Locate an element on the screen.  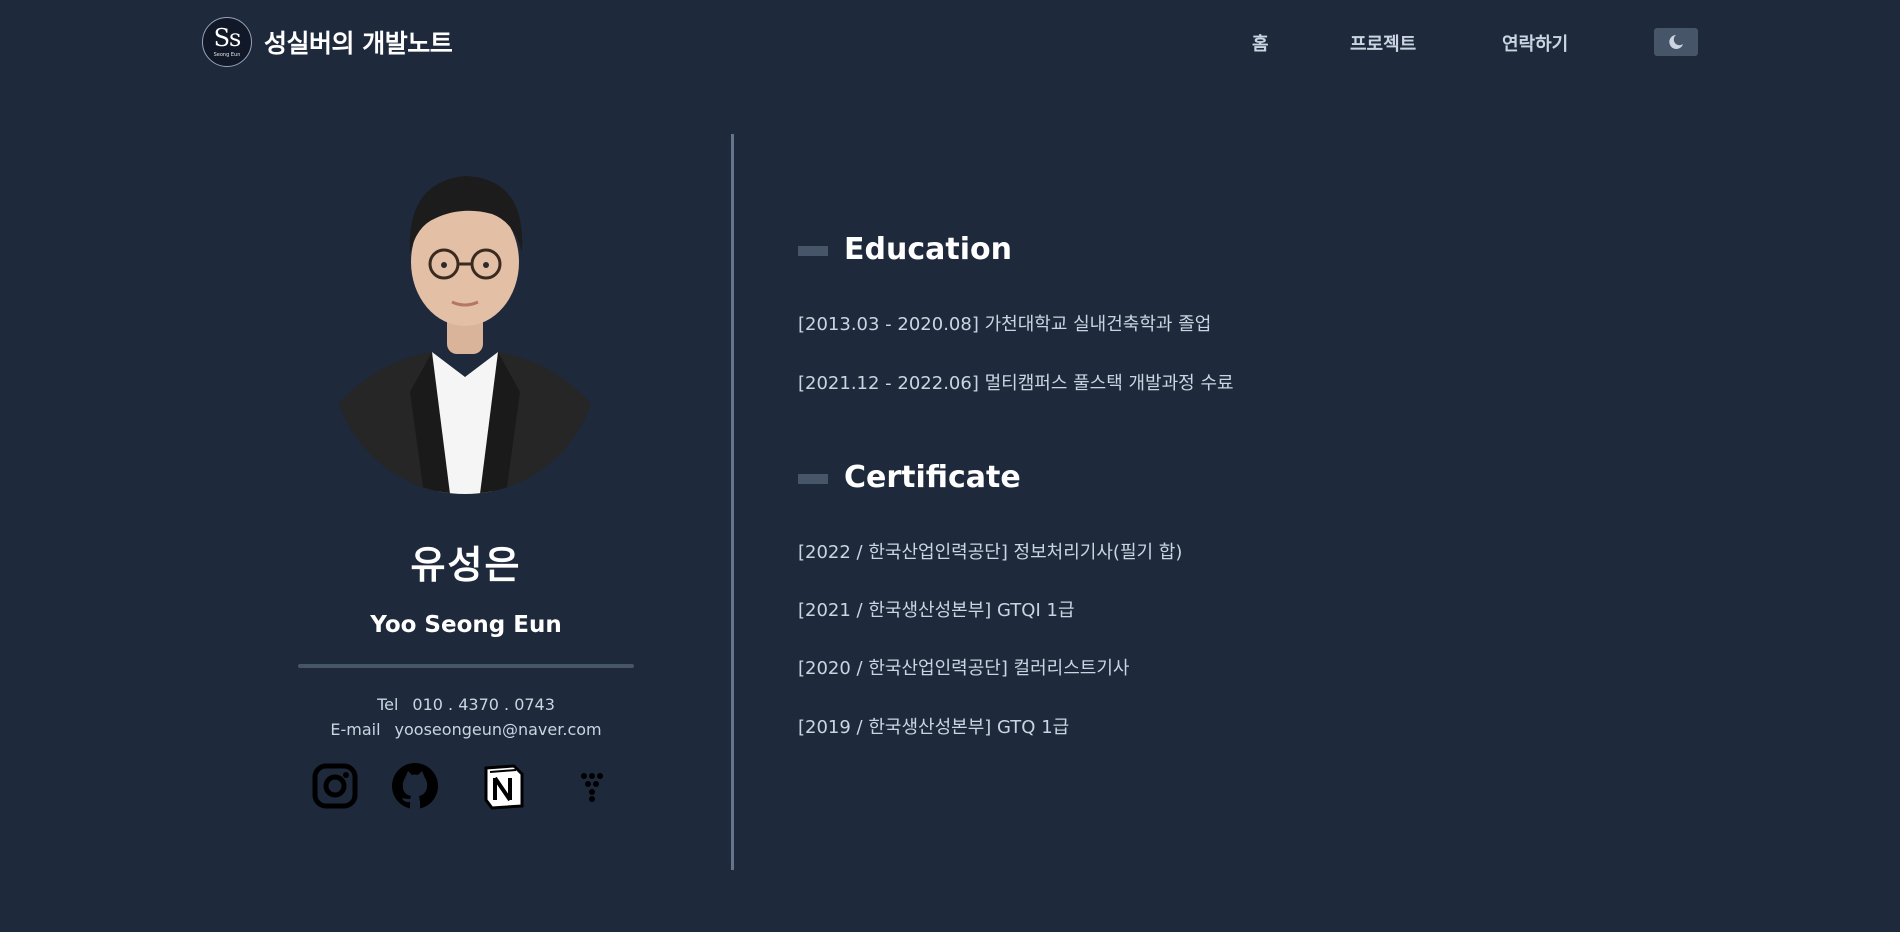
profile-photo is located at coordinates (465, 328).